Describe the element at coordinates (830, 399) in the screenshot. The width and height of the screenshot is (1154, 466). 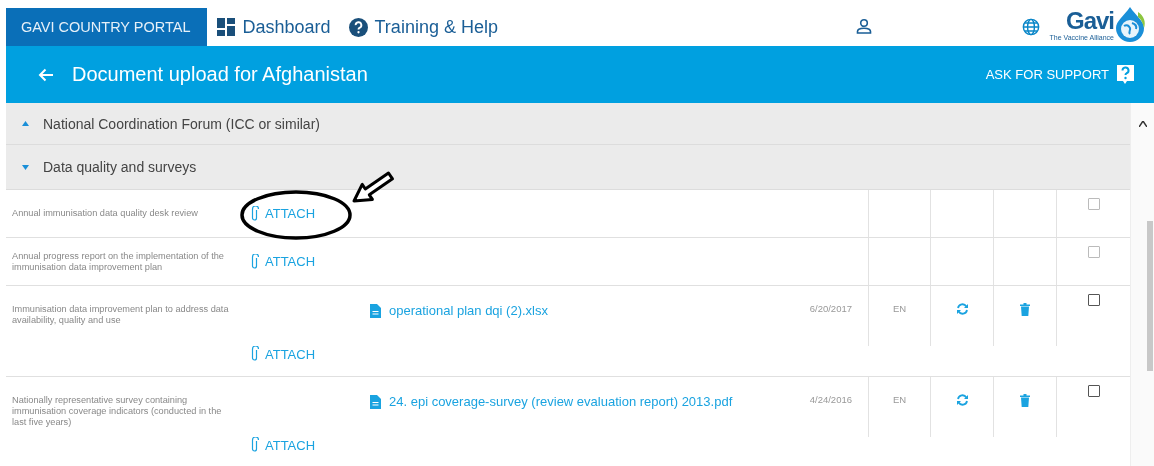
I see `upload-date: 4/24/2016` at that location.